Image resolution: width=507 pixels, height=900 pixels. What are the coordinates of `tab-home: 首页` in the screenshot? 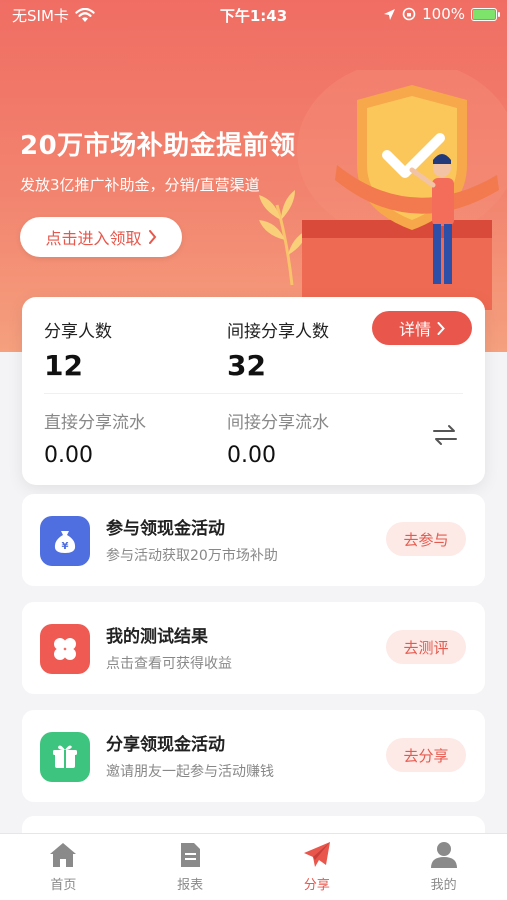 It's located at (63, 867).